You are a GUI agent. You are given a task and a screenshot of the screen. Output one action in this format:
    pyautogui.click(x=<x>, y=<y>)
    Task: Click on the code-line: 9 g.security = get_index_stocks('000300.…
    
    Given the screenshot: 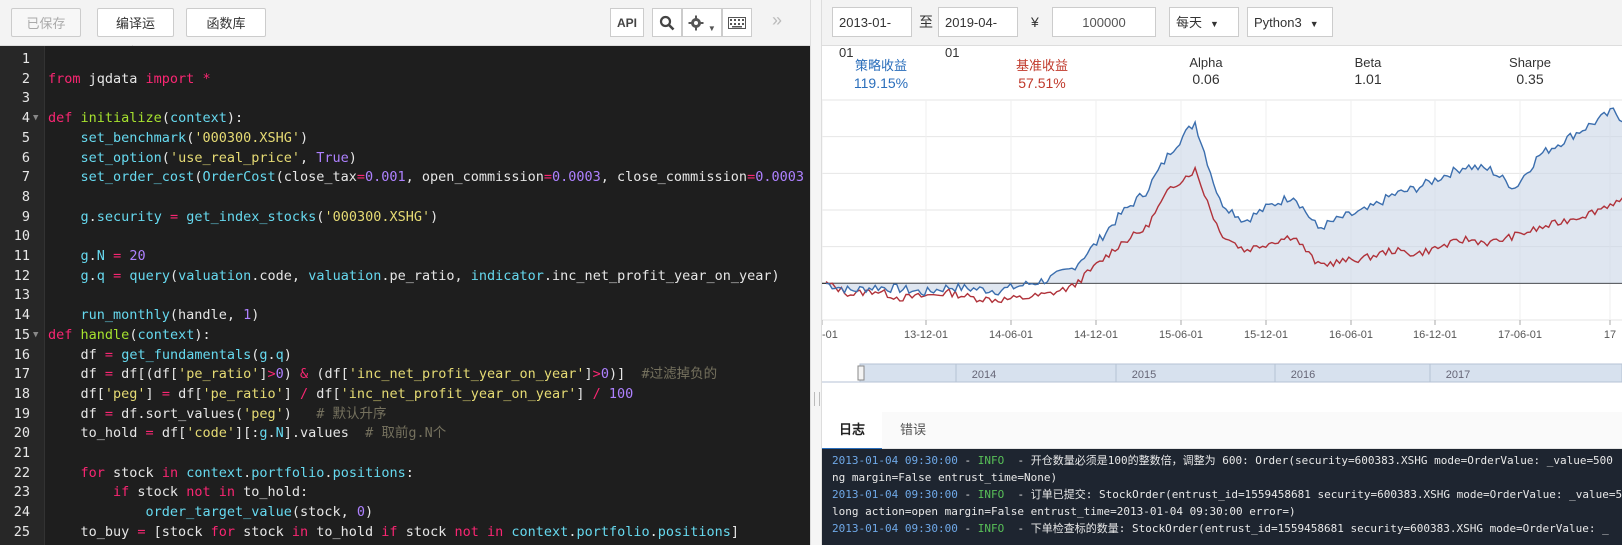 What is the action you would take?
    pyautogui.click(x=405, y=218)
    